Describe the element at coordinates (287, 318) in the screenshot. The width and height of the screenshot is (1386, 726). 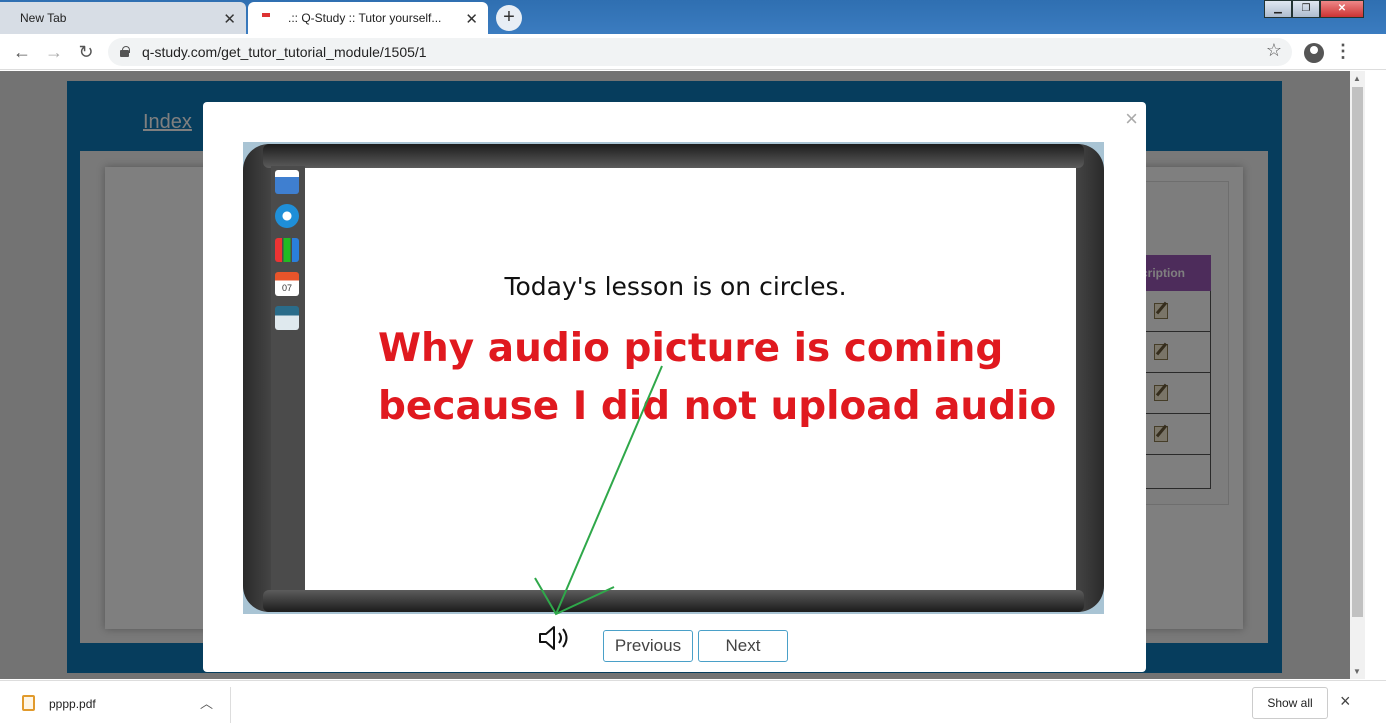
I see `calculator-icon` at that location.